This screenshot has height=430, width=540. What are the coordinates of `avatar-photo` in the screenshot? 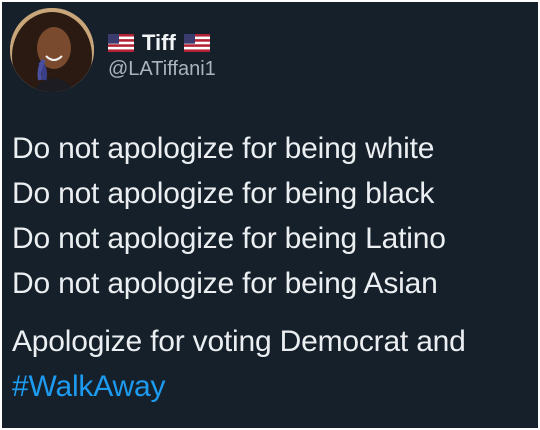 It's located at (52, 50).